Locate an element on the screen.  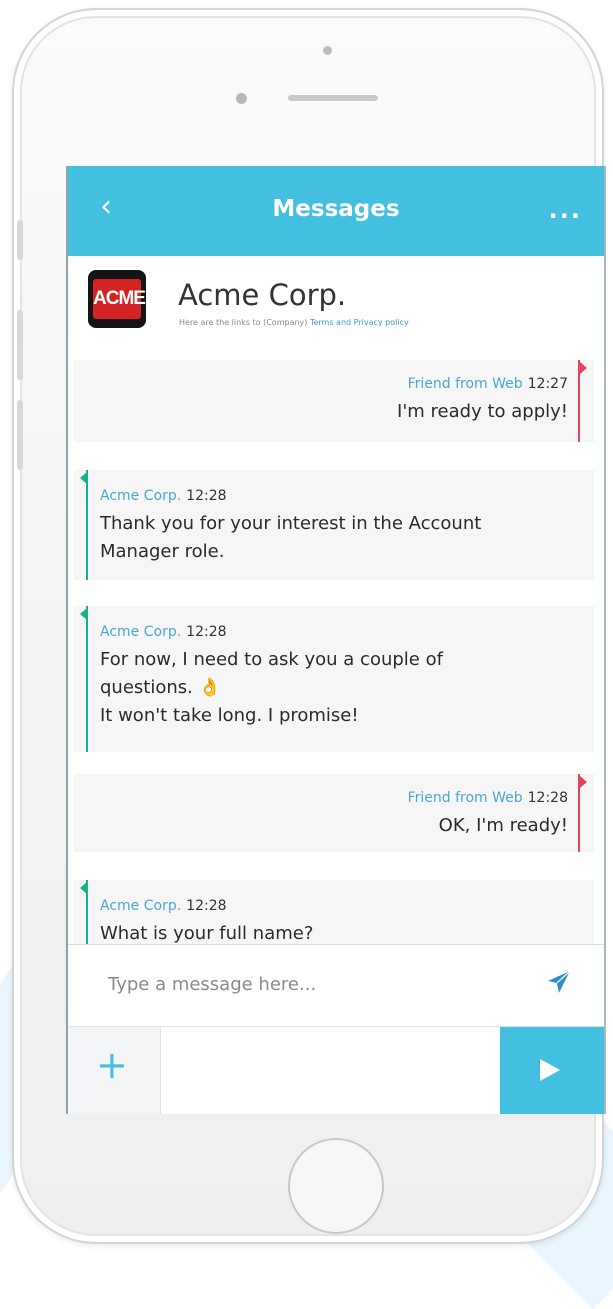
message-content: Friend from Web 12:28 OK, I'm ready! is located at coordinates (331, 815).